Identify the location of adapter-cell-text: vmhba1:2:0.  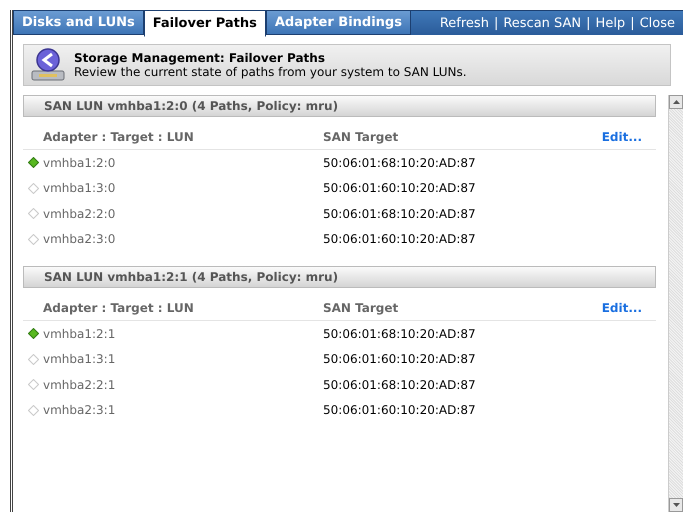
(79, 163).